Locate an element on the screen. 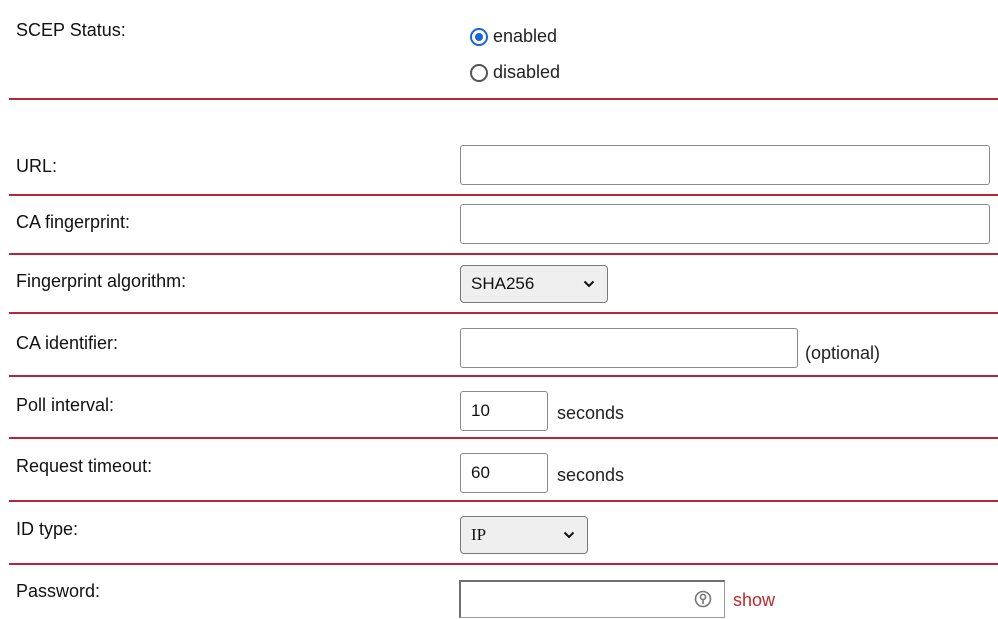 This screenshot has width=998, height=619. request-timeout-label: Request timeout: is located at coordinates (84, 466).